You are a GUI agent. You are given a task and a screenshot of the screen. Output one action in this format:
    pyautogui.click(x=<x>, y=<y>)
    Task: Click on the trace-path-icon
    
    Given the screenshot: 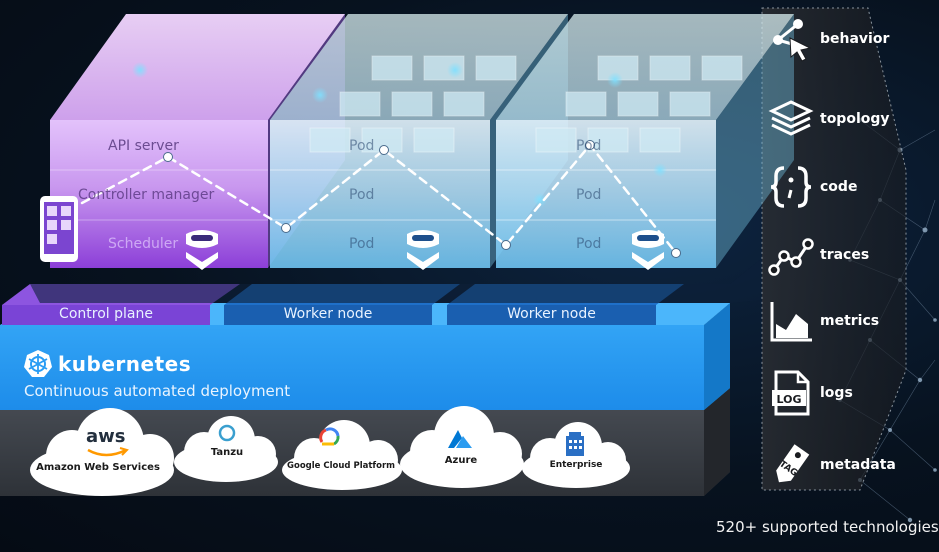 What is the action you would take?
    pyautogui.click(x=791, y=257)
    